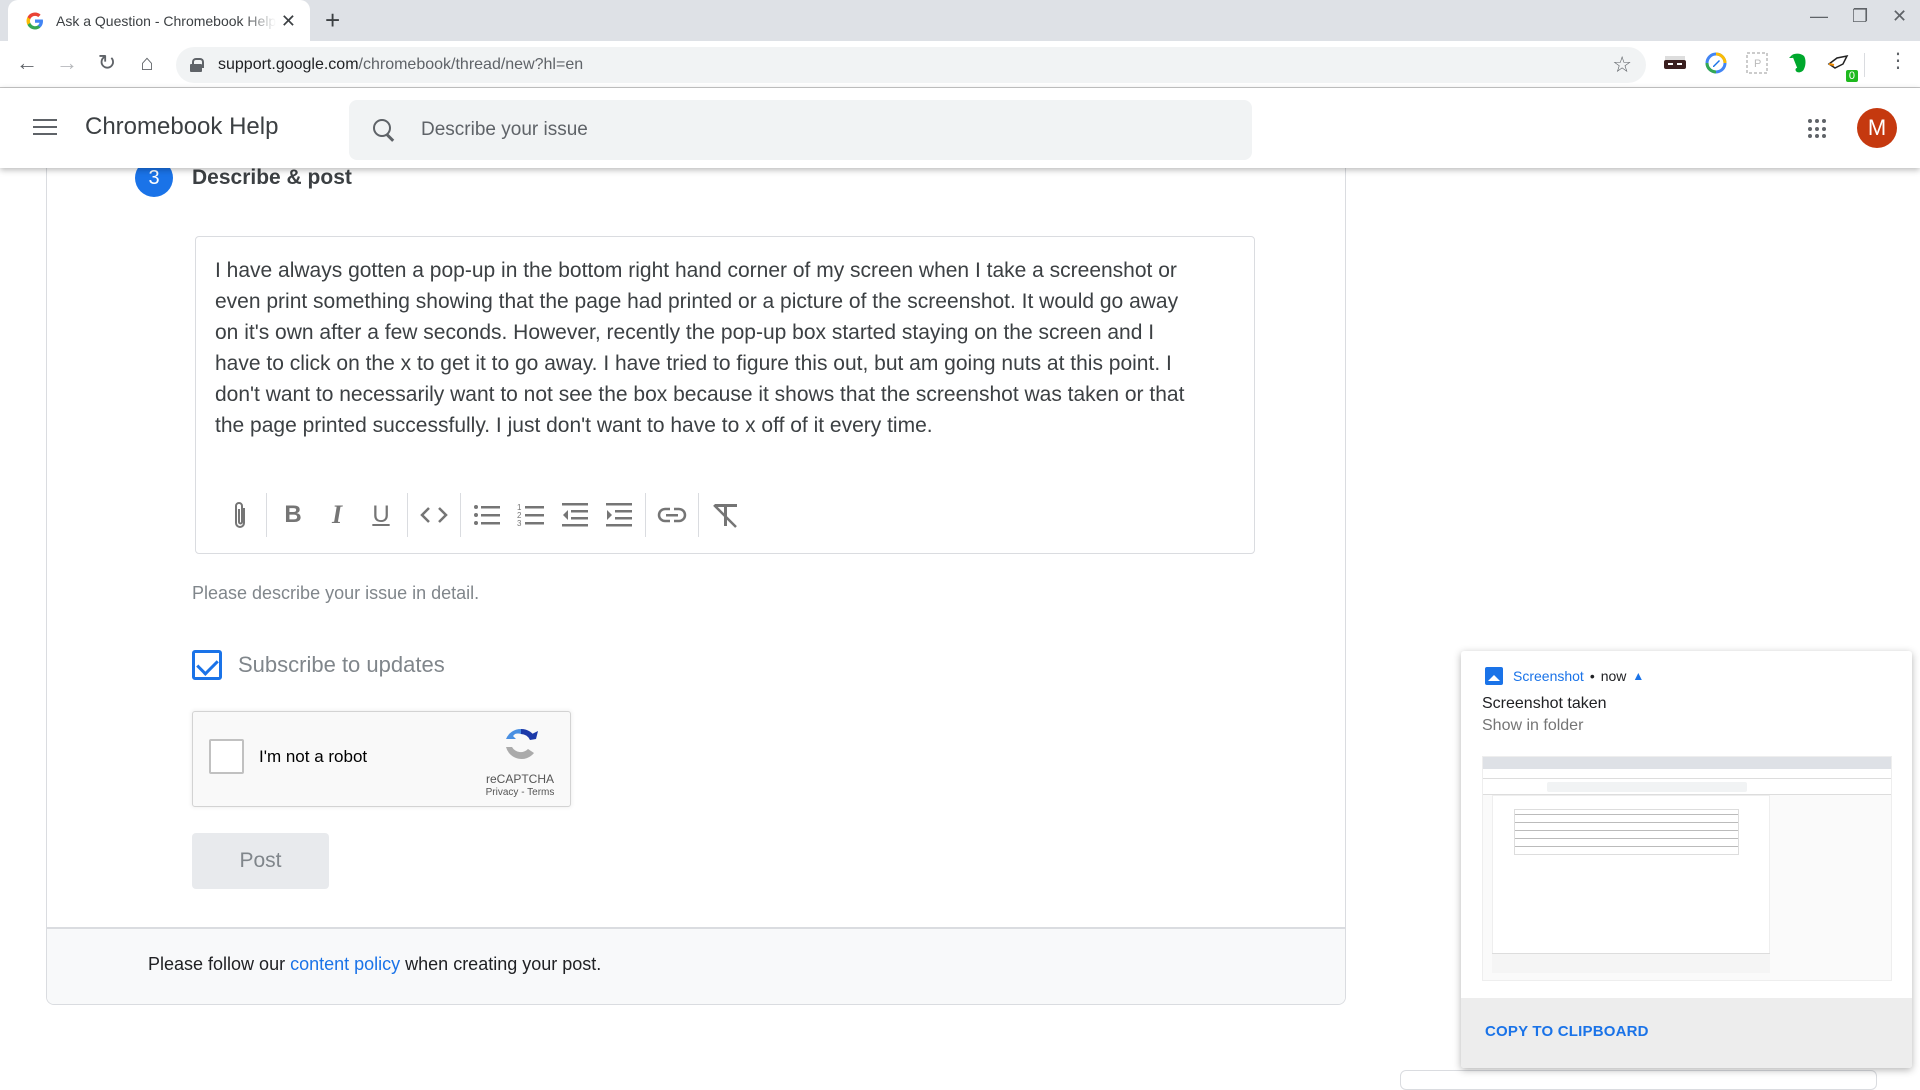 This screenshot has width=1920, height=1090. What do you see at coordinates (381, 515) in the screenshot?
I see `underline-icon: U` at bounding box center [381, 515].